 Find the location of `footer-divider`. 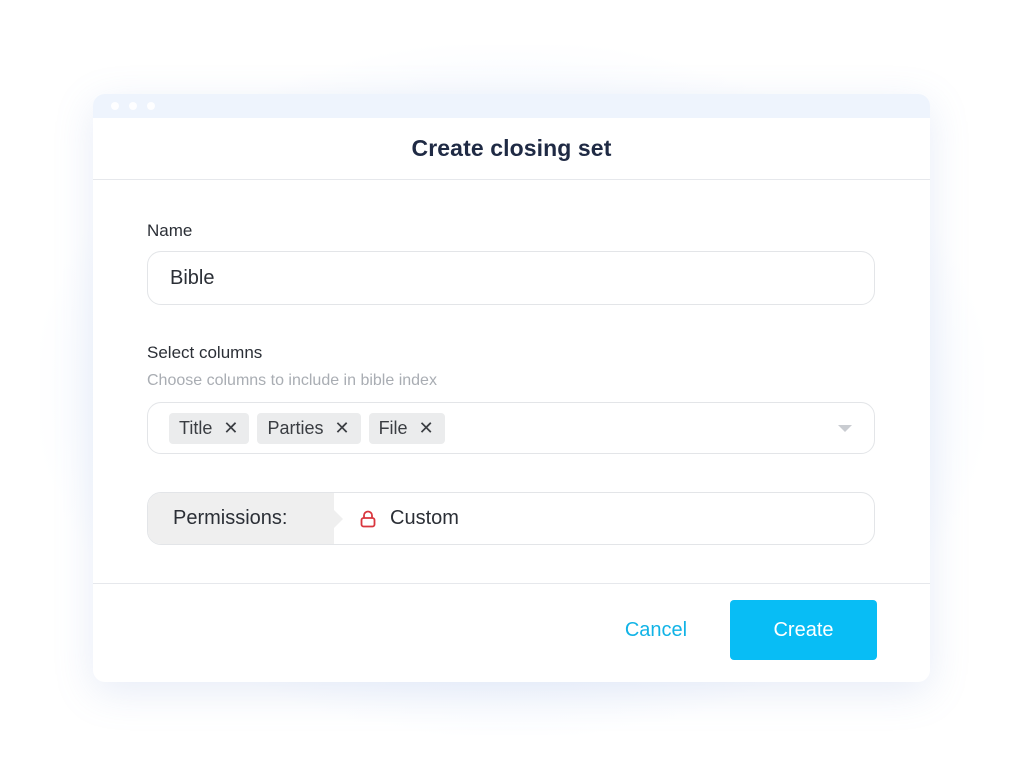

footer-divider is located at coordinates (511, 583).